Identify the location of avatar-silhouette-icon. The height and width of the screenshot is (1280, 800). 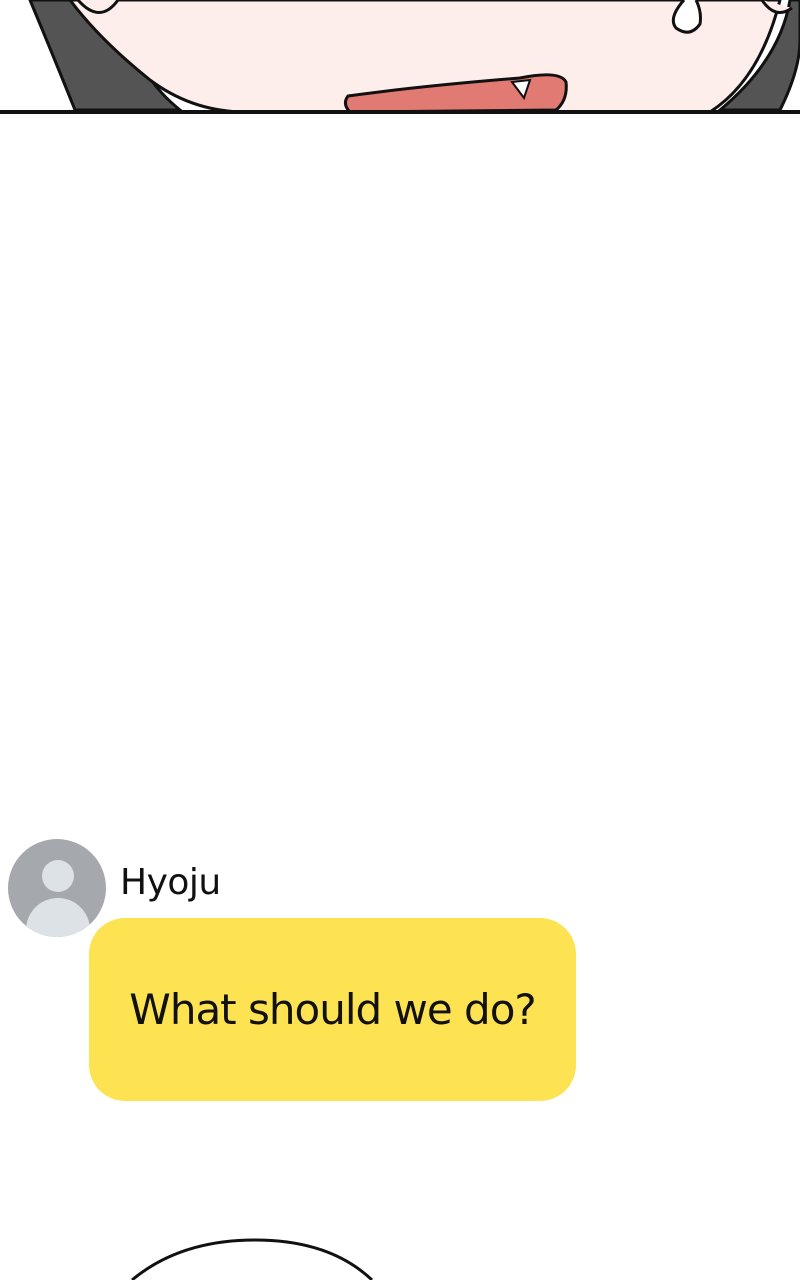
(57, 888).